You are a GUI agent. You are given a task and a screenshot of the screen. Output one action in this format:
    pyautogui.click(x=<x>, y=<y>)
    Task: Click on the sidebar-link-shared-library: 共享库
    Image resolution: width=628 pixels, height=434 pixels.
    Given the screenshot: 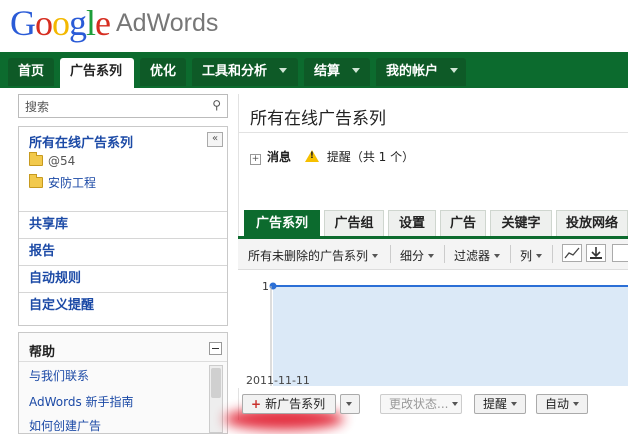 What is the action you would take?
    pyautogui.click(x=123, y=224)
    